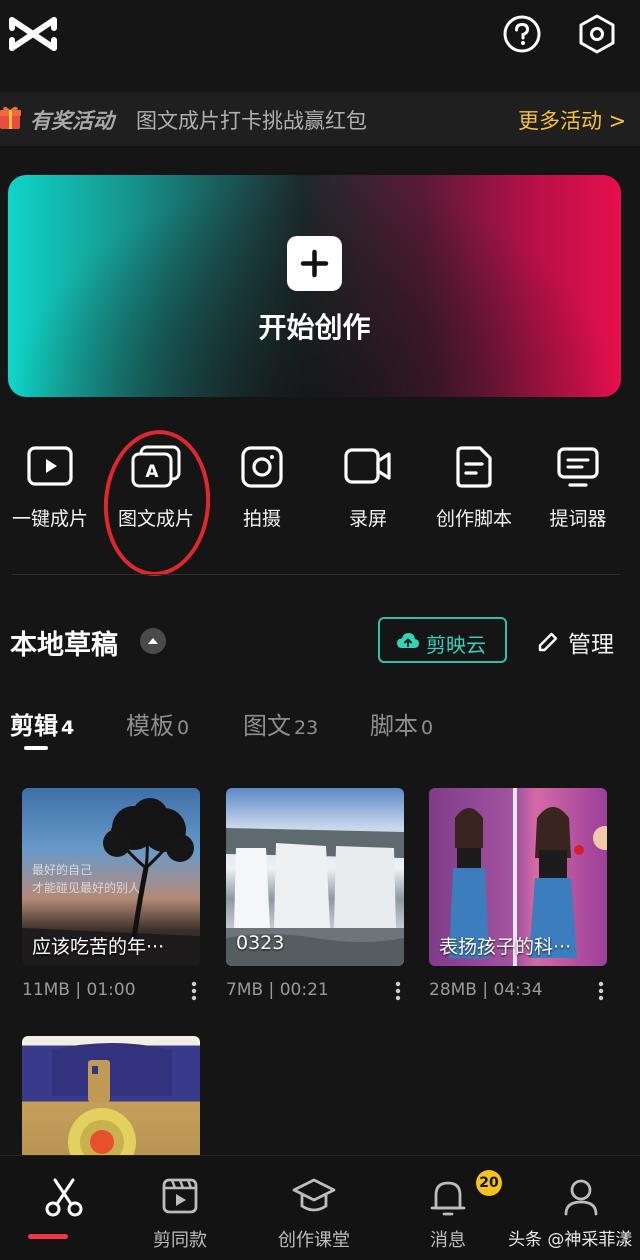  I want to click on settings-button, so click(597, 34).